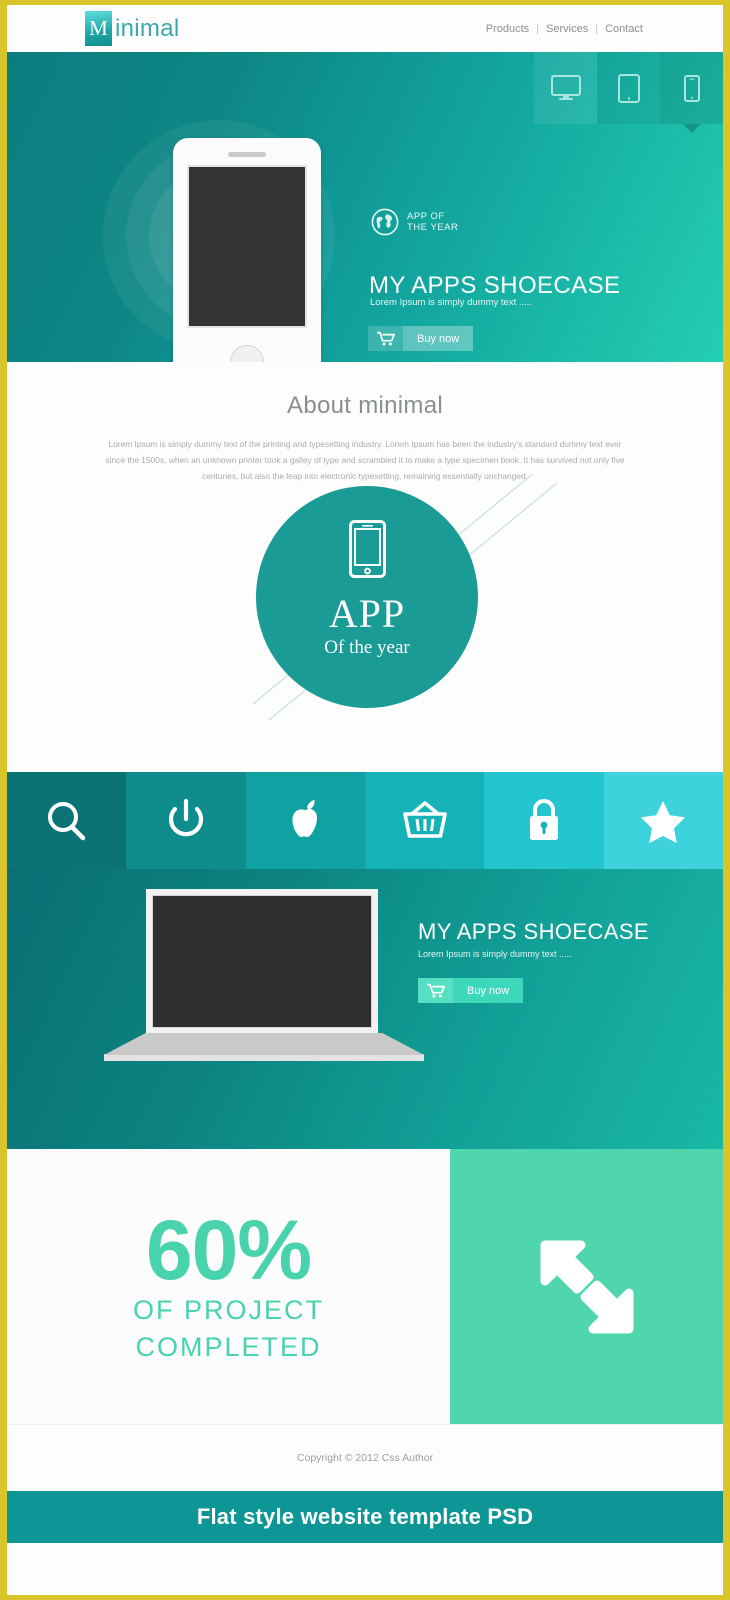 This screenshot has width=730, height=1600. Describe the element at coordinates (507, 29) in the screenshot. I see `nav-item-products: Products` at that location.